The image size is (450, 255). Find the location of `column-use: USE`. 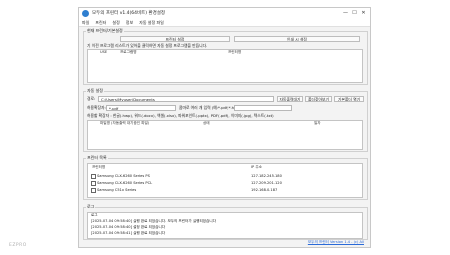

column-use: USE is located at coordinates (104, 52).